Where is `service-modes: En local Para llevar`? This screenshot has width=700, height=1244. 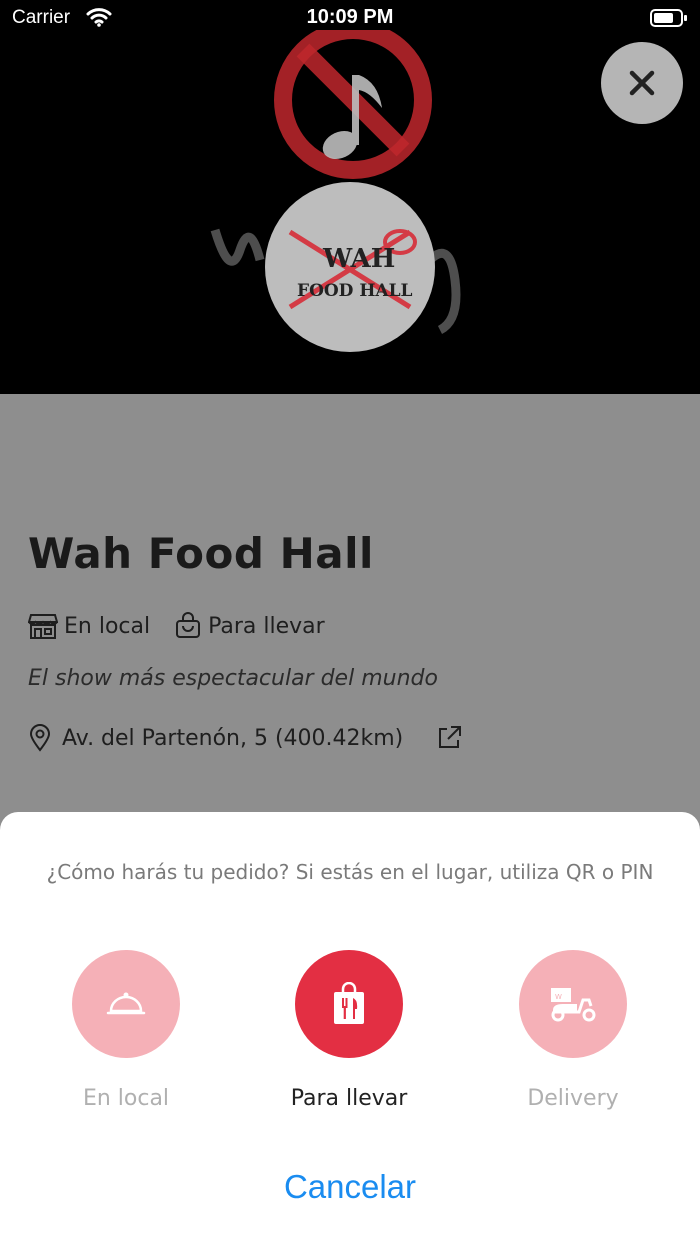 service-modes: En local Para llevar is located at coordinates (188, 626).